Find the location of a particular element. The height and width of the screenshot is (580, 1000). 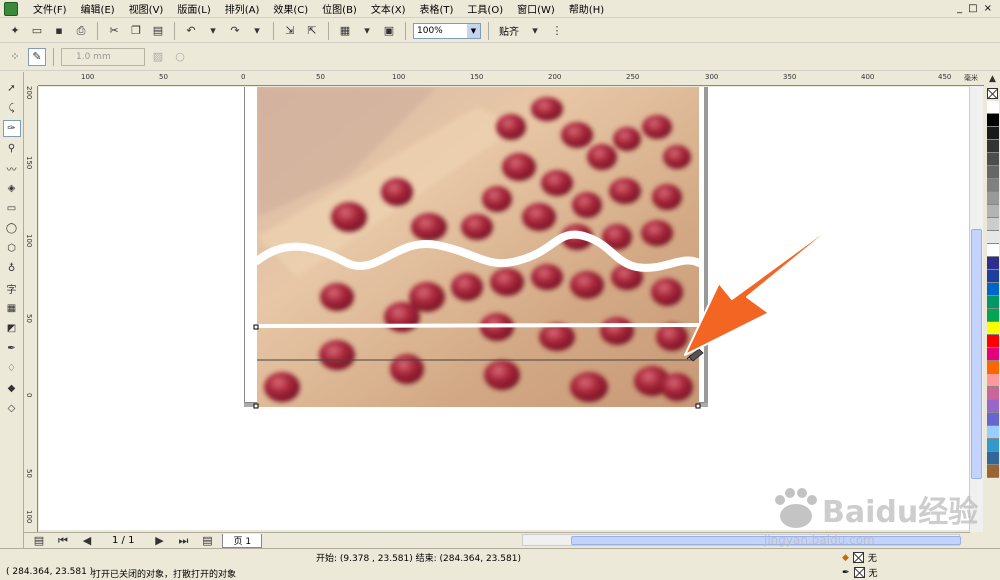

horizontal-scrollbar-thumb is located at coordinates (766, 540).